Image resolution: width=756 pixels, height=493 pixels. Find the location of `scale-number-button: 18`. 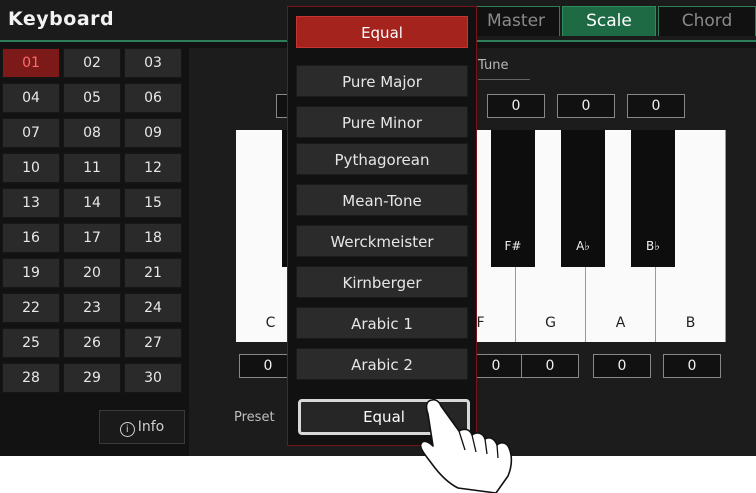

scale-number-button: 18 is located at coordinates (153, 238).